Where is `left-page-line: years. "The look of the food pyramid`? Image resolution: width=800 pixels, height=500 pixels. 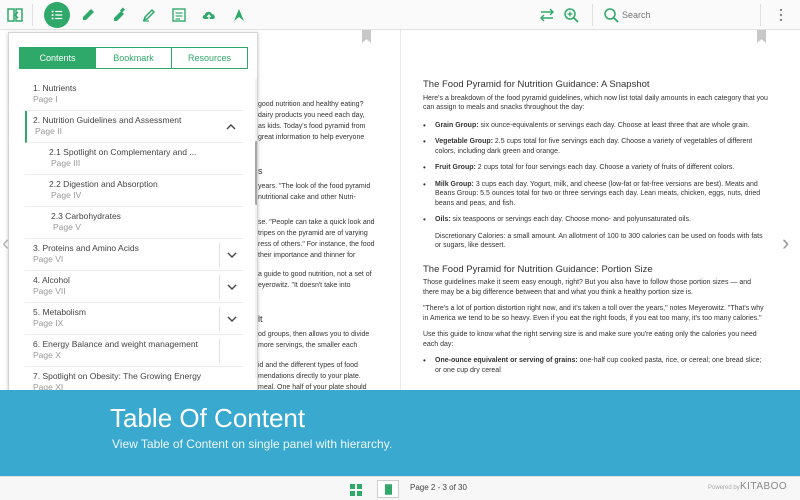 left-page-line: years. "The look of the food pyramid is located at coordinates (314, 186).